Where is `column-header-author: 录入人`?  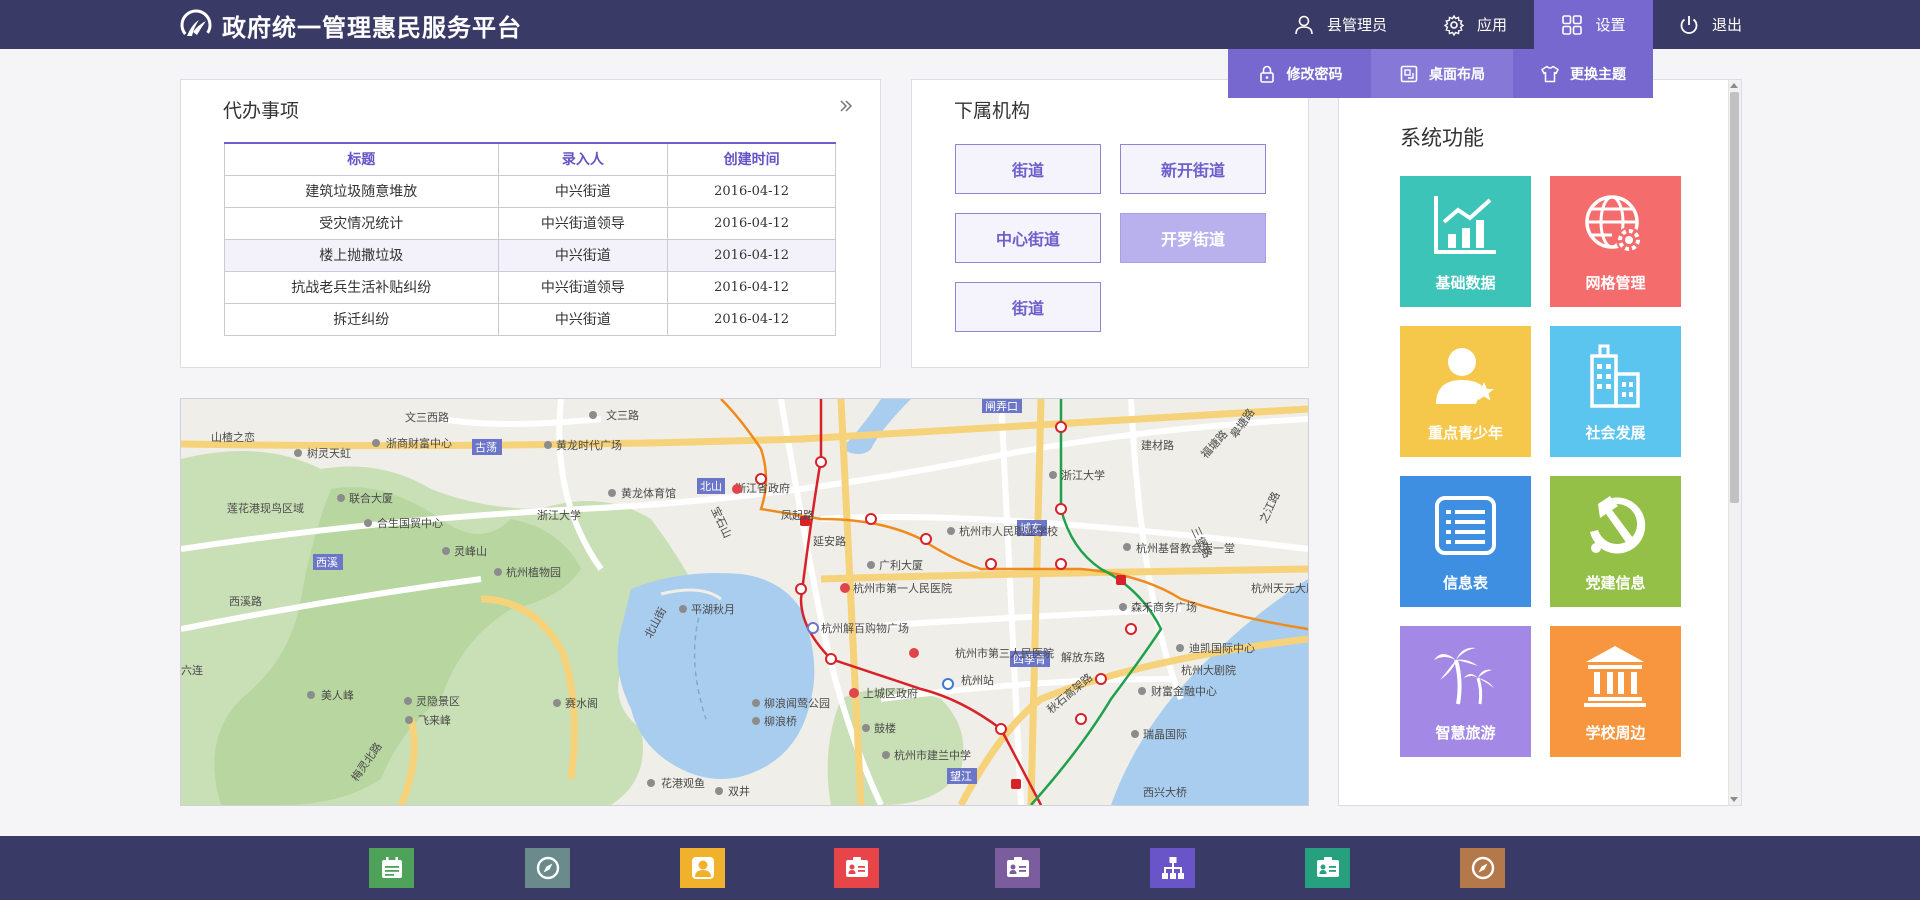
column-header-author: 录入人 is located at coordinates (583, 159).